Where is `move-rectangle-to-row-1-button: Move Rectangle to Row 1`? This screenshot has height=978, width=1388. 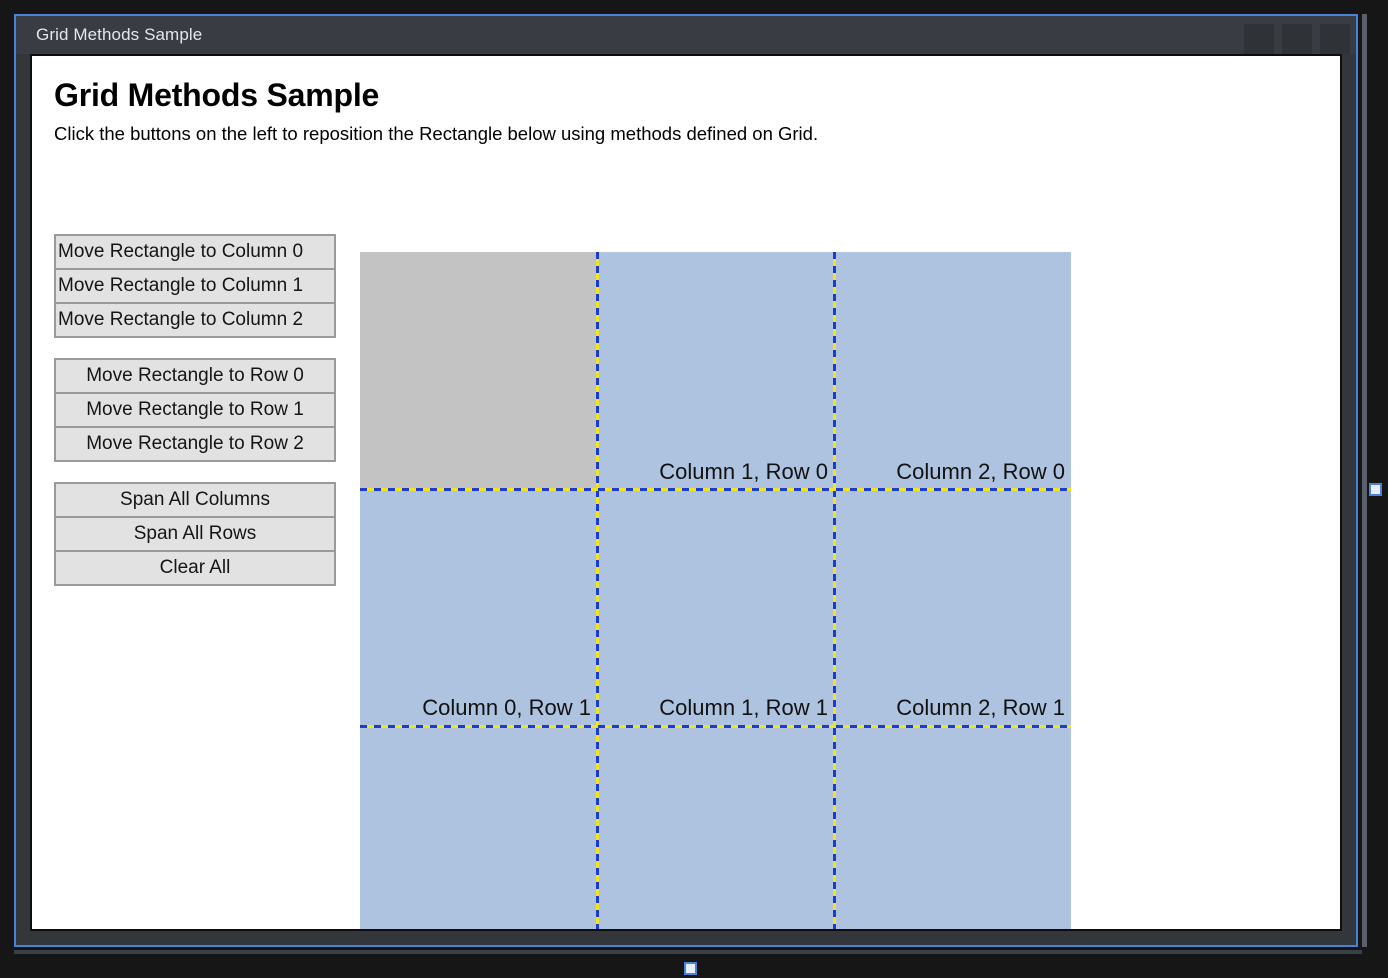 move-rectangle-to-row-1-button: Move Rectangle to Row 1 is located at coordinates (195, 410).